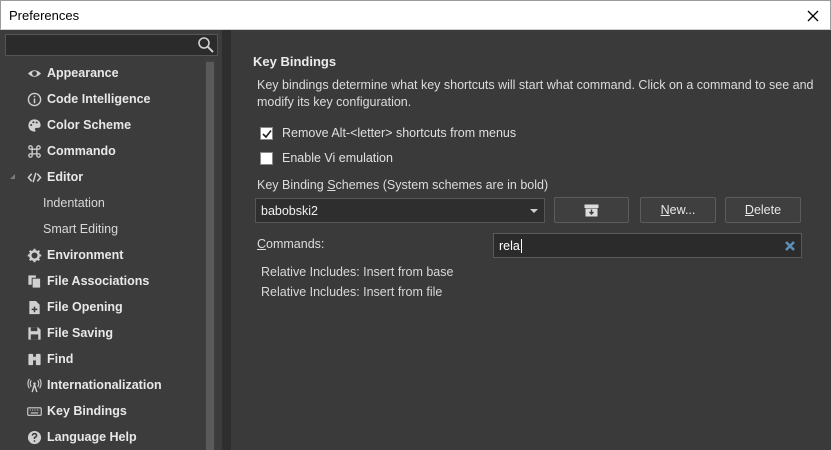  I want to click on sidebar-item-label: Editor, so click(65, 177).